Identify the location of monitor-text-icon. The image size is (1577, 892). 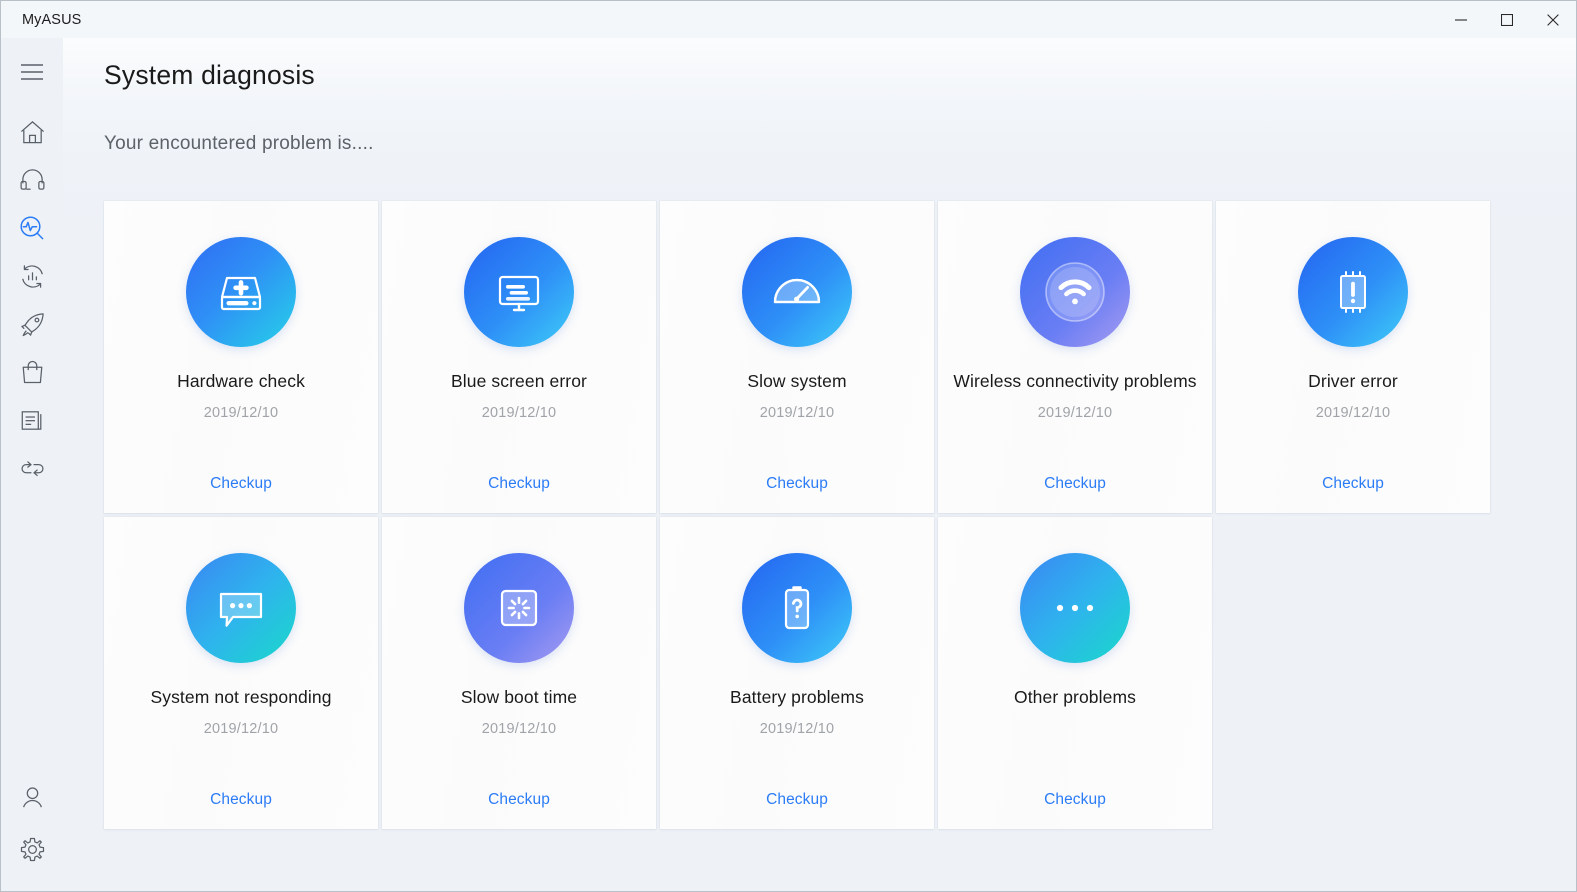
(519, 293).